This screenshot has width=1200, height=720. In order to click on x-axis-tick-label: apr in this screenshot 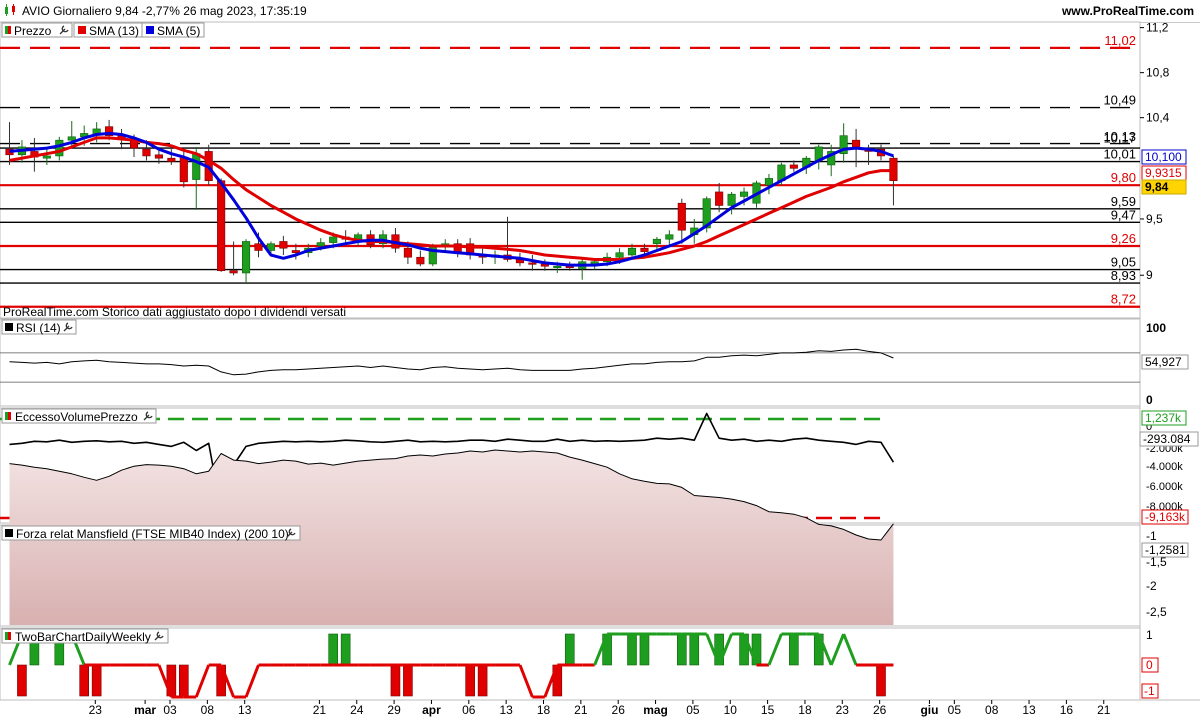, I will do `click(431, 710)`.